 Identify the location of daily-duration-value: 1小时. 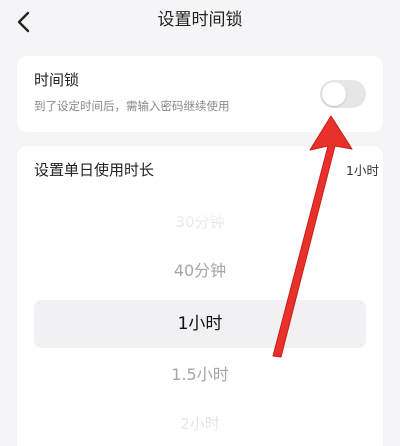
(362, 170).